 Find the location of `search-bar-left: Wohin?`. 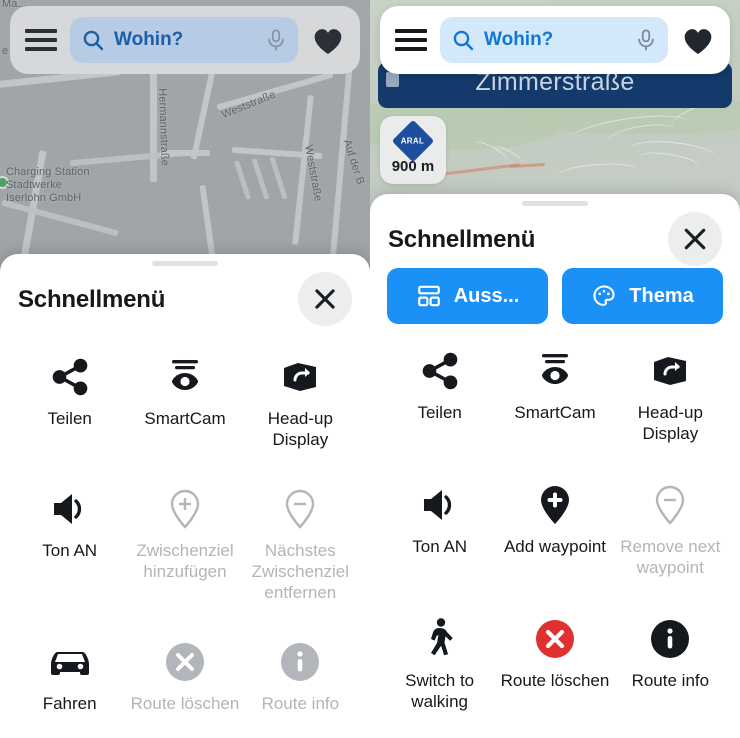

search-bar-left: Wohin? is located at coordinates (185, 40).